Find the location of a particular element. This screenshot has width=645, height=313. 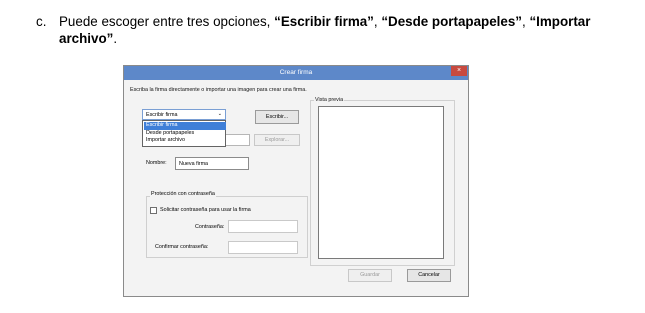

password-protection-title: Protección con contraseña is located at coordinates (183, 194).